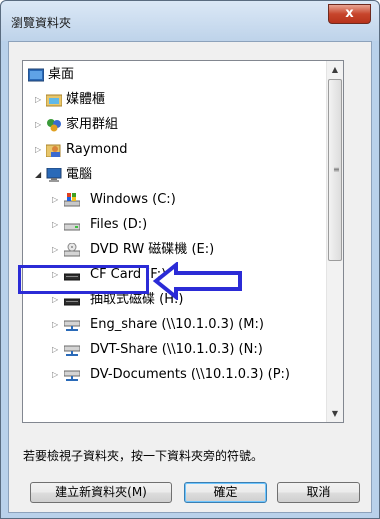 Image resolution: width=380 pixels, height=519 pixels. I want to click on tree-item-label: 家用群組, so click(92, 124).